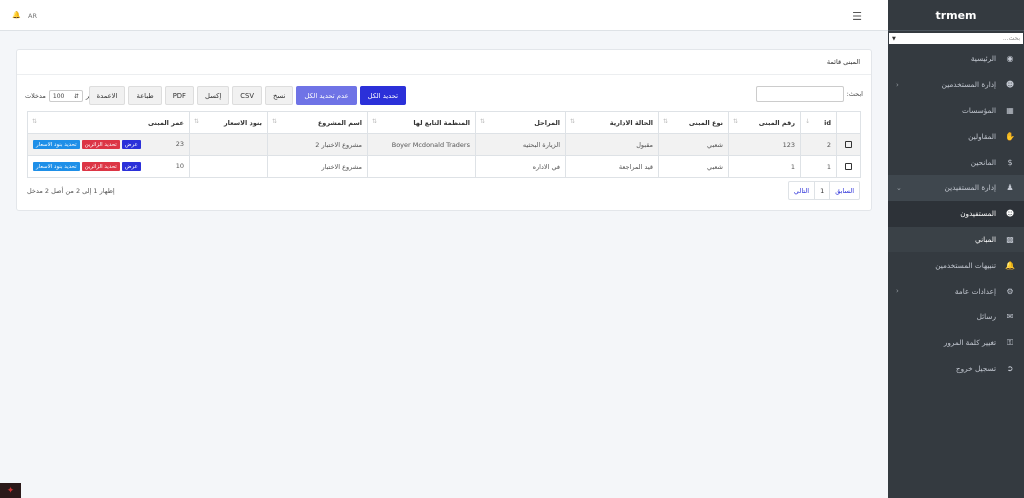 The height and width of the screenshot is (498, 1024). I want to click on dashboard-icon: ◉, so click(1010, 59).